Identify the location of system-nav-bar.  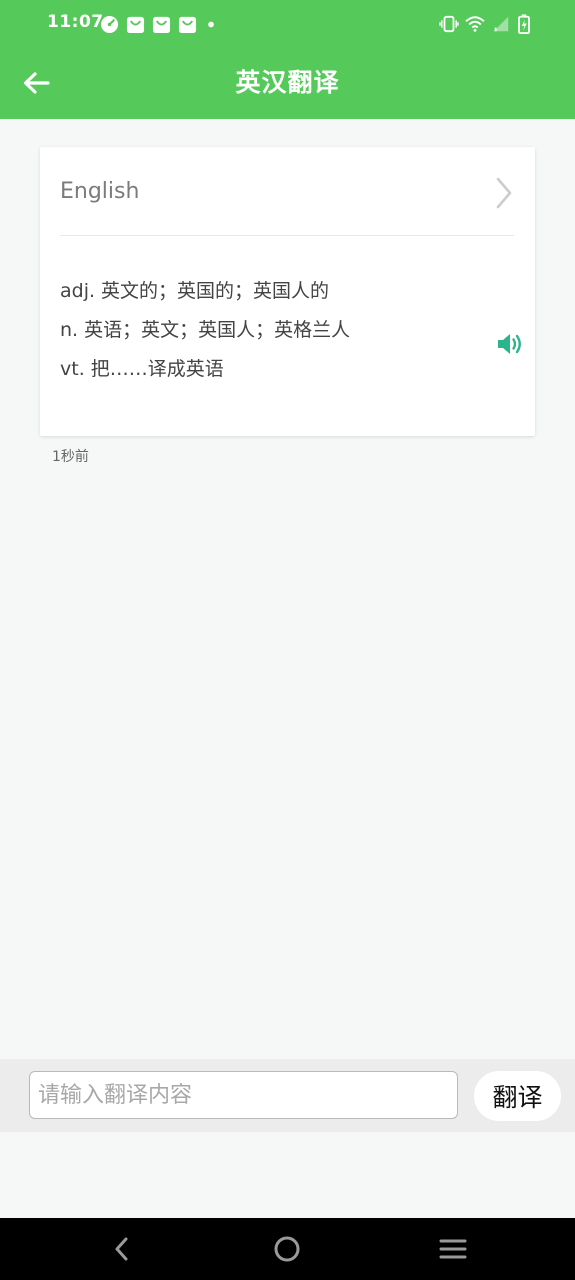
(287, 1249).